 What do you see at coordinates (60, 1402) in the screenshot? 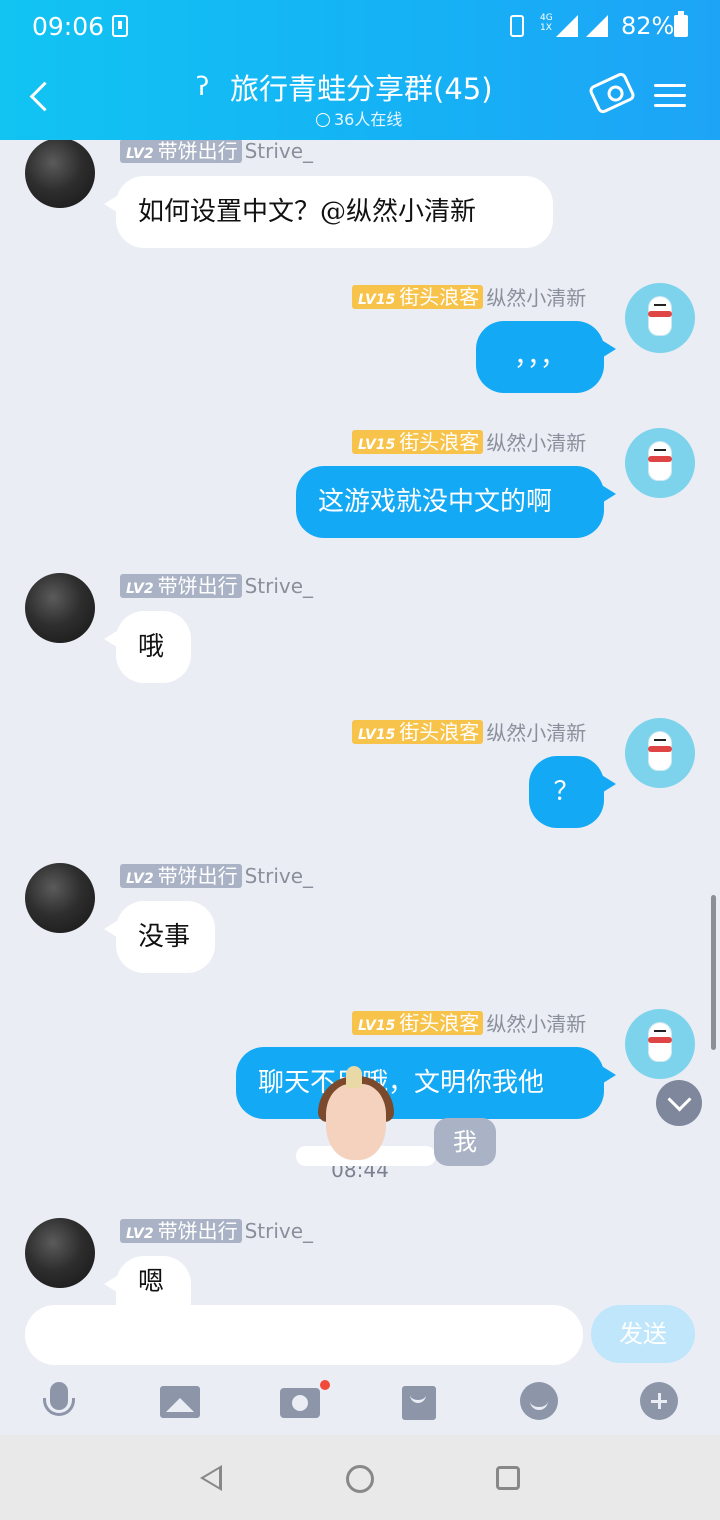
I see `voice-button` at bounding box center [60, 1402].